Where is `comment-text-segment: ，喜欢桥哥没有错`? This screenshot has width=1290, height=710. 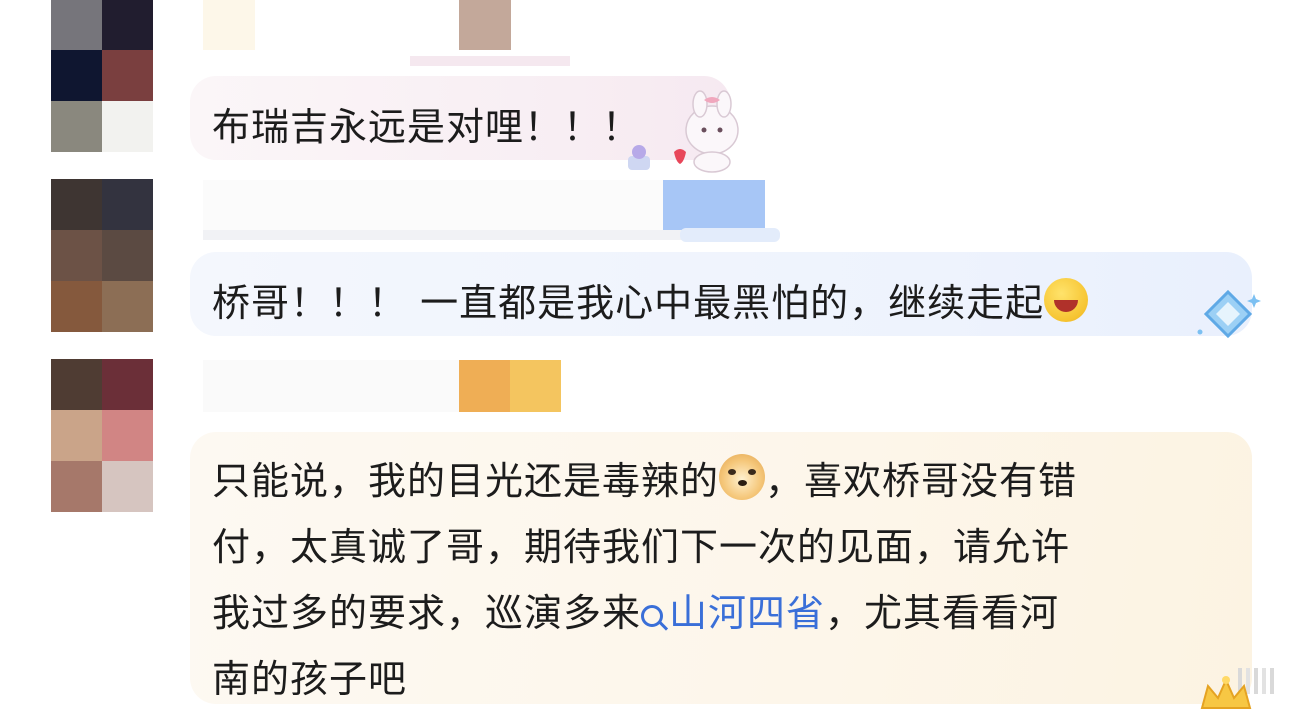
comment-text-segment: ，喜欢桥哥没有错 is located at coordinates (921, 481).